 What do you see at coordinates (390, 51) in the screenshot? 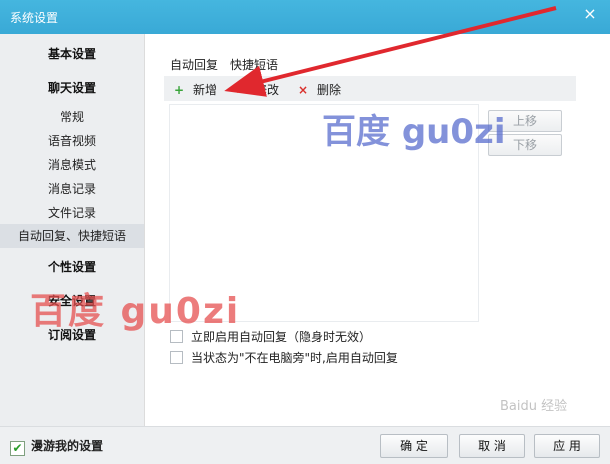
I see `annotation-arrow` at bounding box center [390, 51].